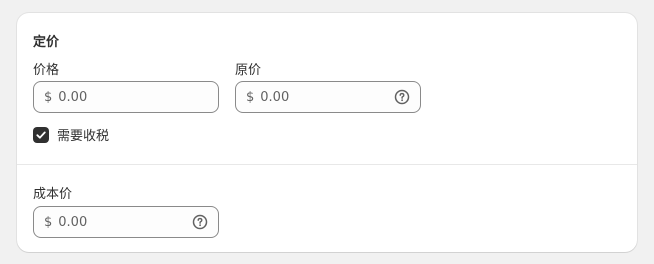 The height and width of the screenshot is (264, 654). What do you see at coordinates (48, 222) in the screenshot?
I see `cost-per-item-currency-prefix: $` at bounding box center [48, 222].